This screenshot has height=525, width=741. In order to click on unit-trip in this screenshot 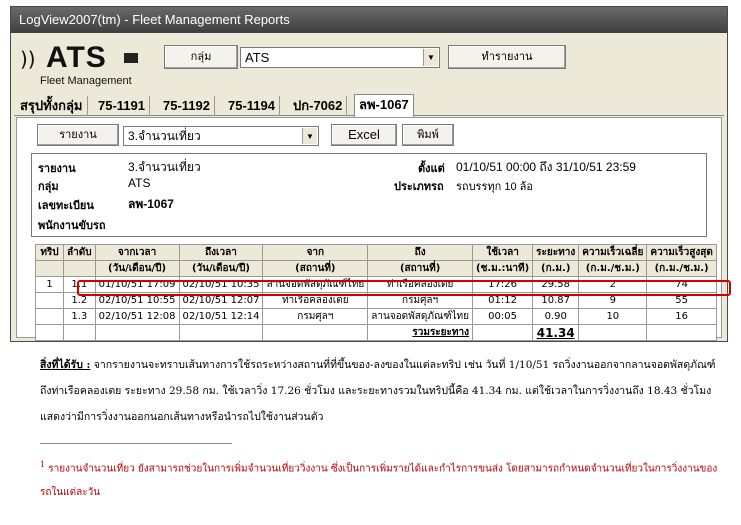, I will do `click(49, 268)`.